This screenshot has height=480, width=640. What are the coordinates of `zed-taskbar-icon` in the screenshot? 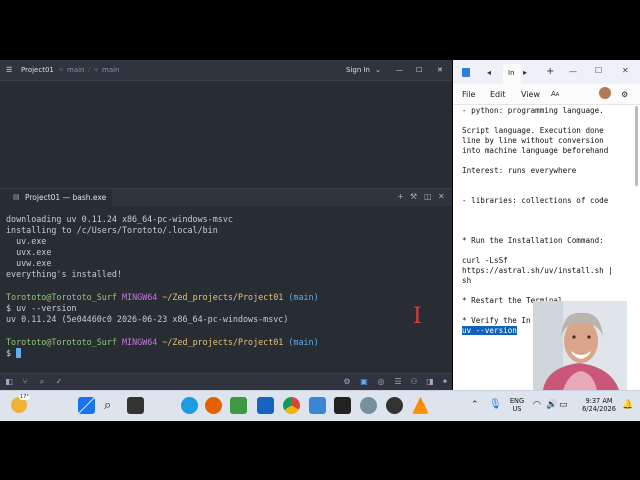 It's located at (342, 405).